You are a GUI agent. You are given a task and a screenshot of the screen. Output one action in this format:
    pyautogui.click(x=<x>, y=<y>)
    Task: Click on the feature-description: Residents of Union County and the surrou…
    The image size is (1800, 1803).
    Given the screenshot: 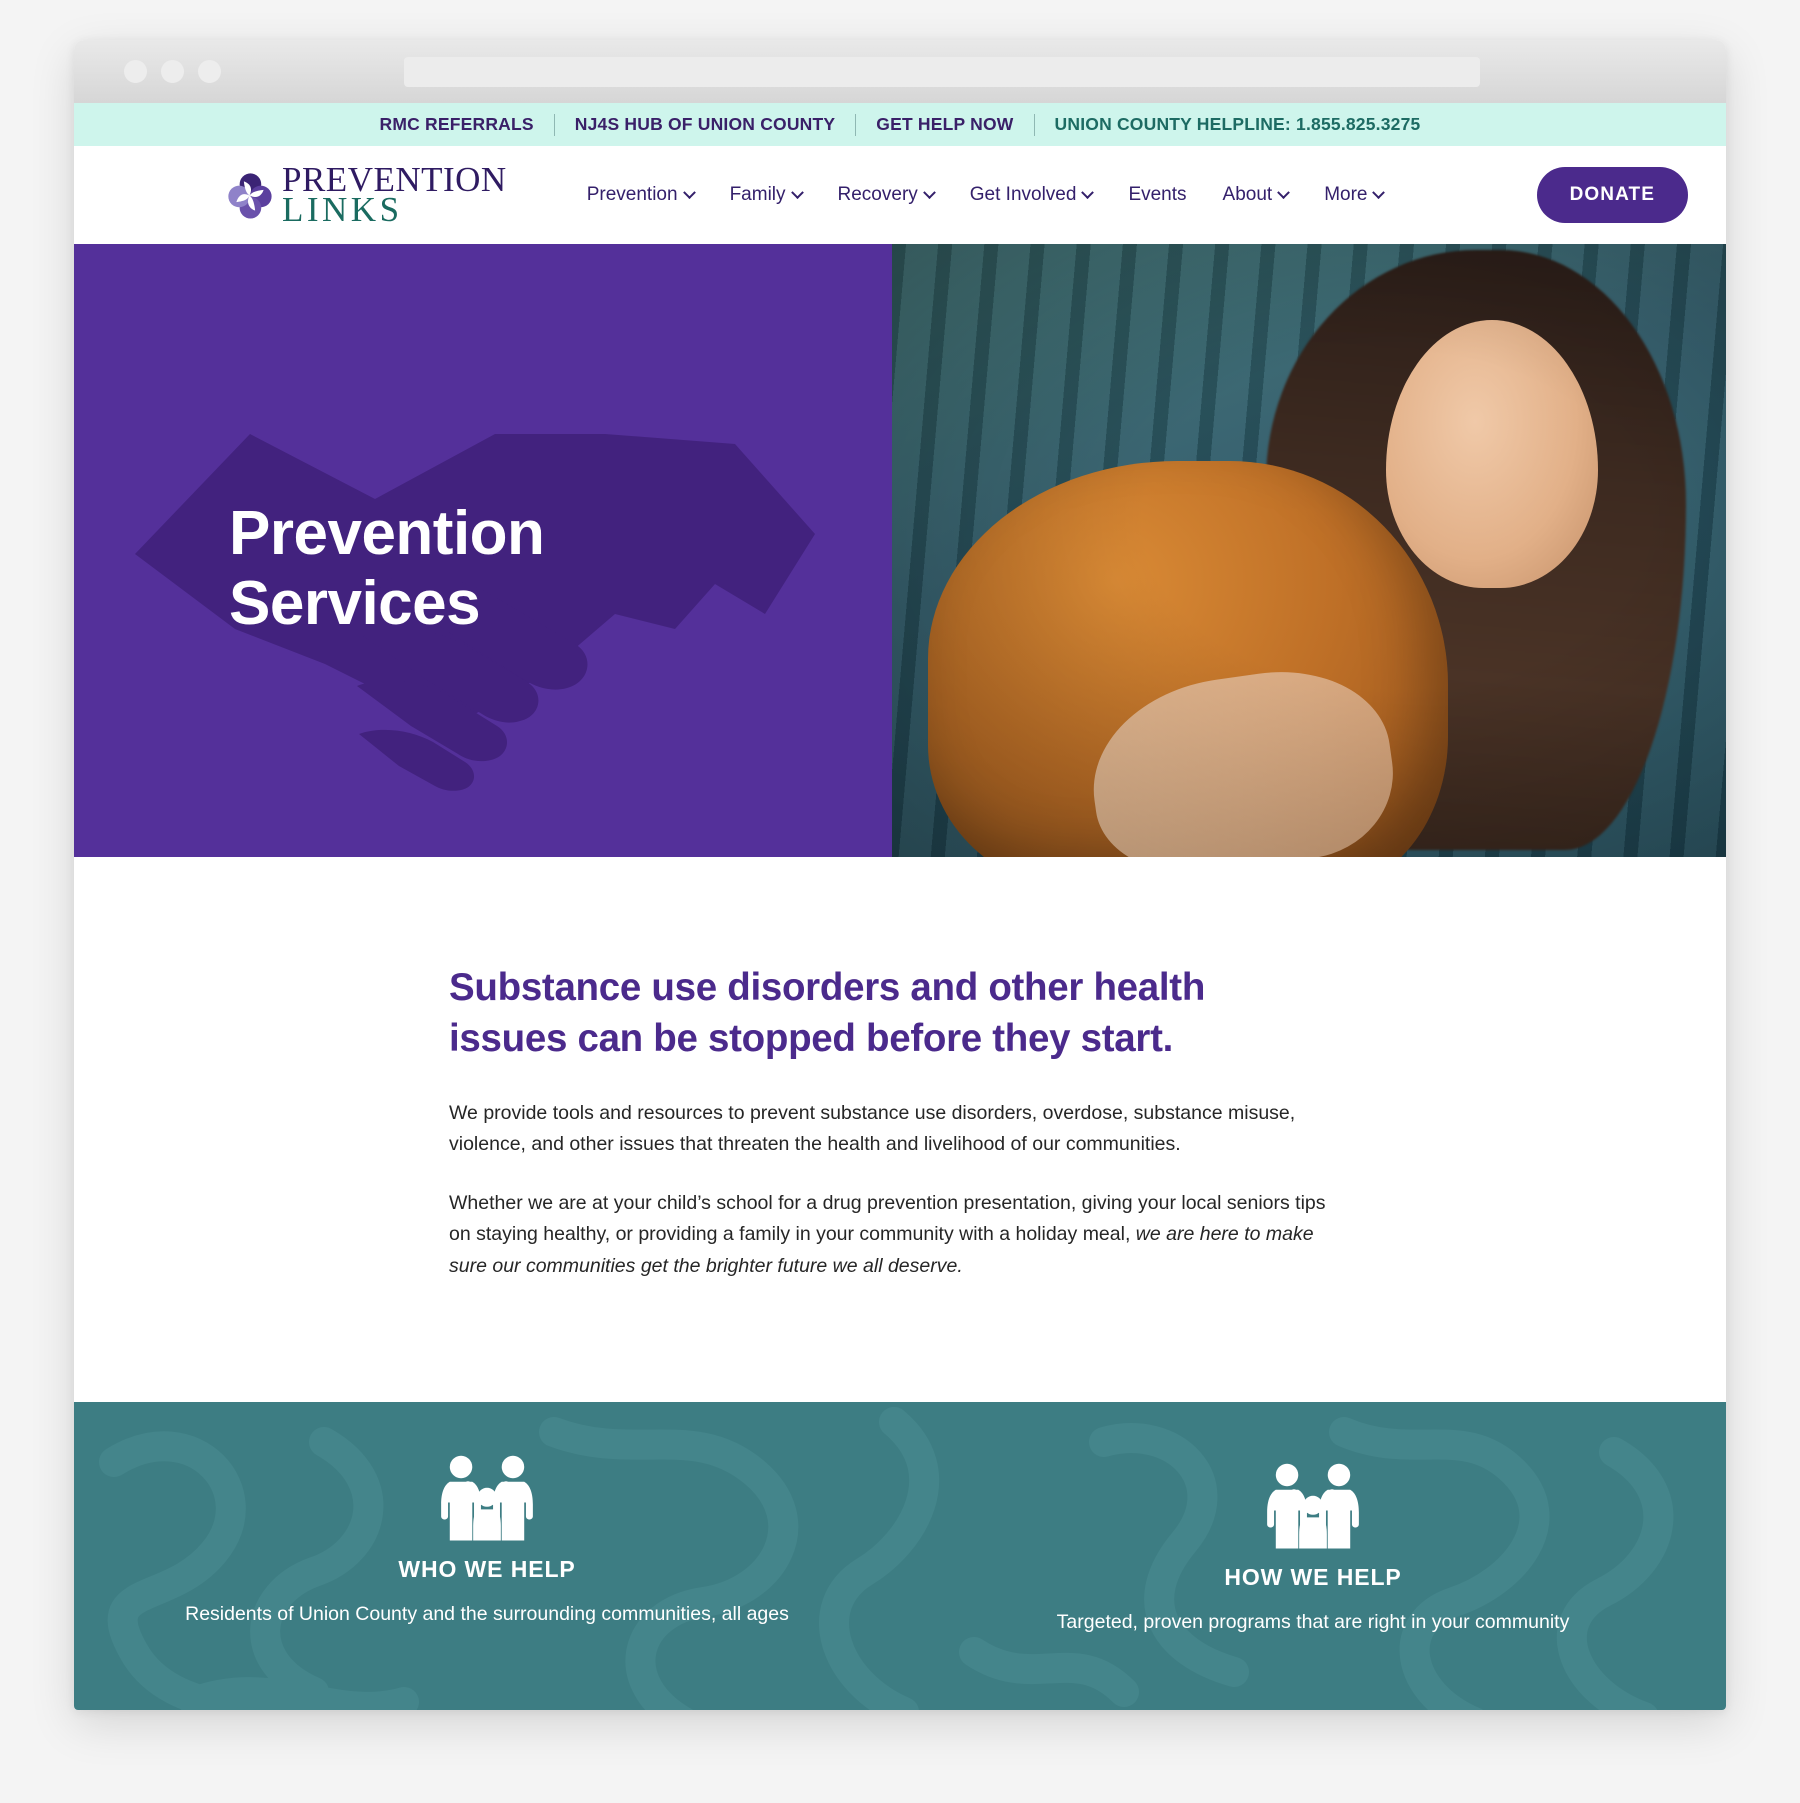 What is the action you would take?
    pyautogui.click(x=487, y=1613)
    